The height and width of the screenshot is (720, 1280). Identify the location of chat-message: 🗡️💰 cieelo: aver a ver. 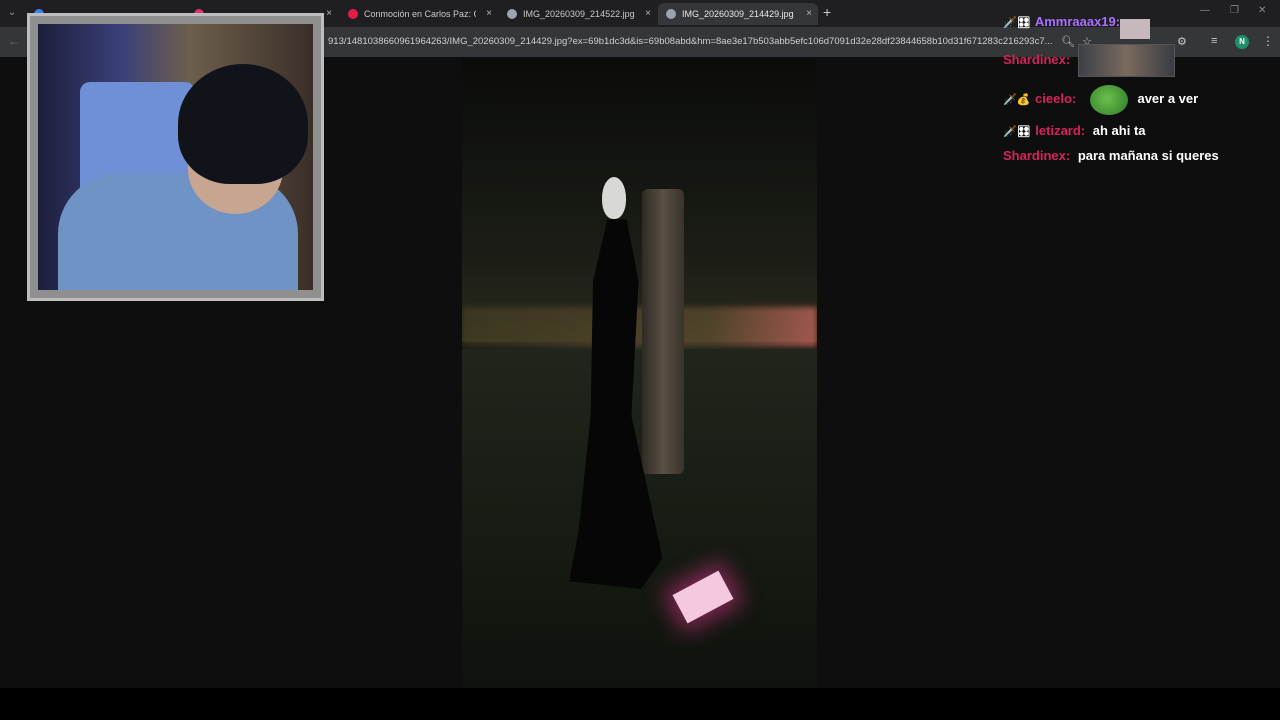
(1100, 99).